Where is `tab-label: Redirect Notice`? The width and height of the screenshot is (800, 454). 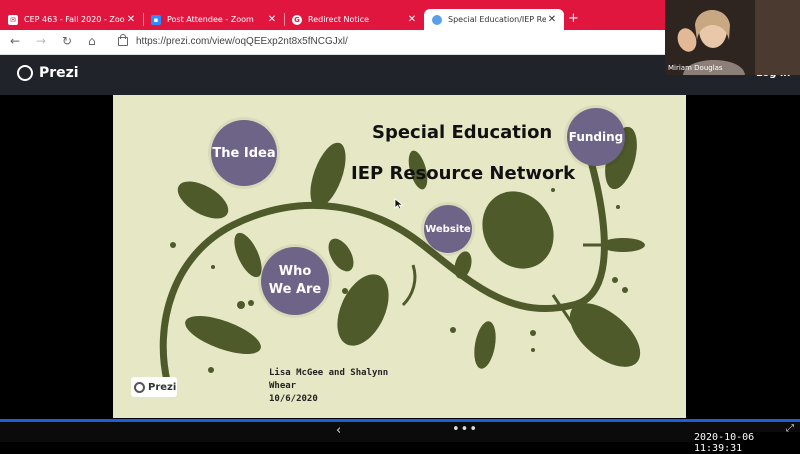 tab-label: Redirect Notice is located at coordinates (339, 19).